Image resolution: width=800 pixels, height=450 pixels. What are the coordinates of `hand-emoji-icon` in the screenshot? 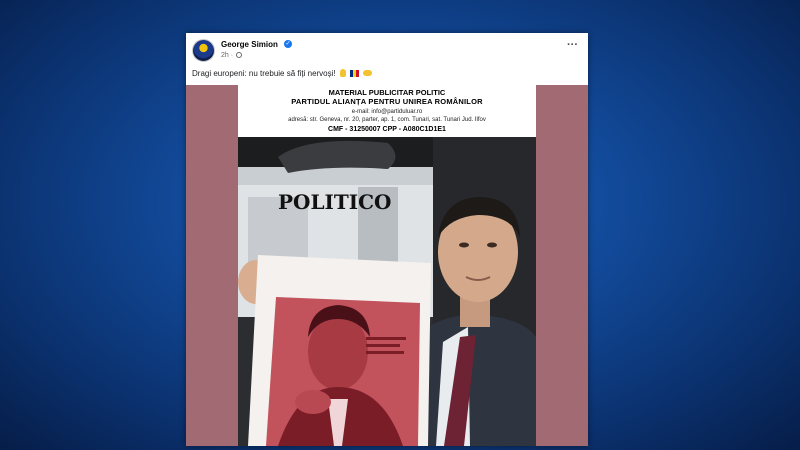 It's located at (342, 73).